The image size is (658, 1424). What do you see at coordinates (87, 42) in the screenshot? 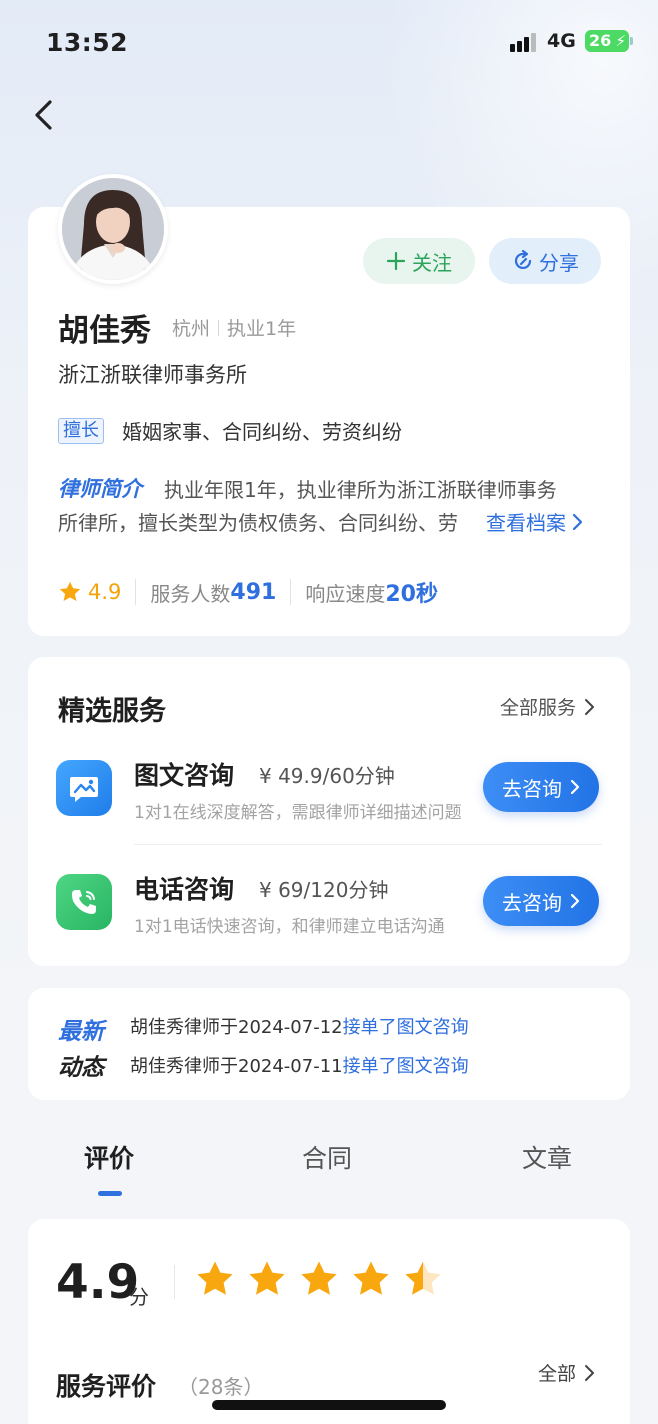
I see `status-time: 13:52` at bounding box center [87, 42].